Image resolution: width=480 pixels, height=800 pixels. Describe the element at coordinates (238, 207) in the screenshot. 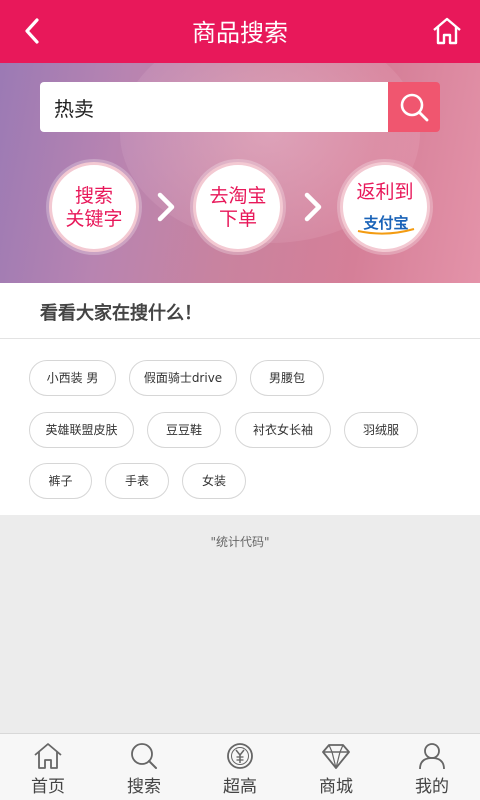

I see `step-taobao-order: 去淘宝 下单` at that location.